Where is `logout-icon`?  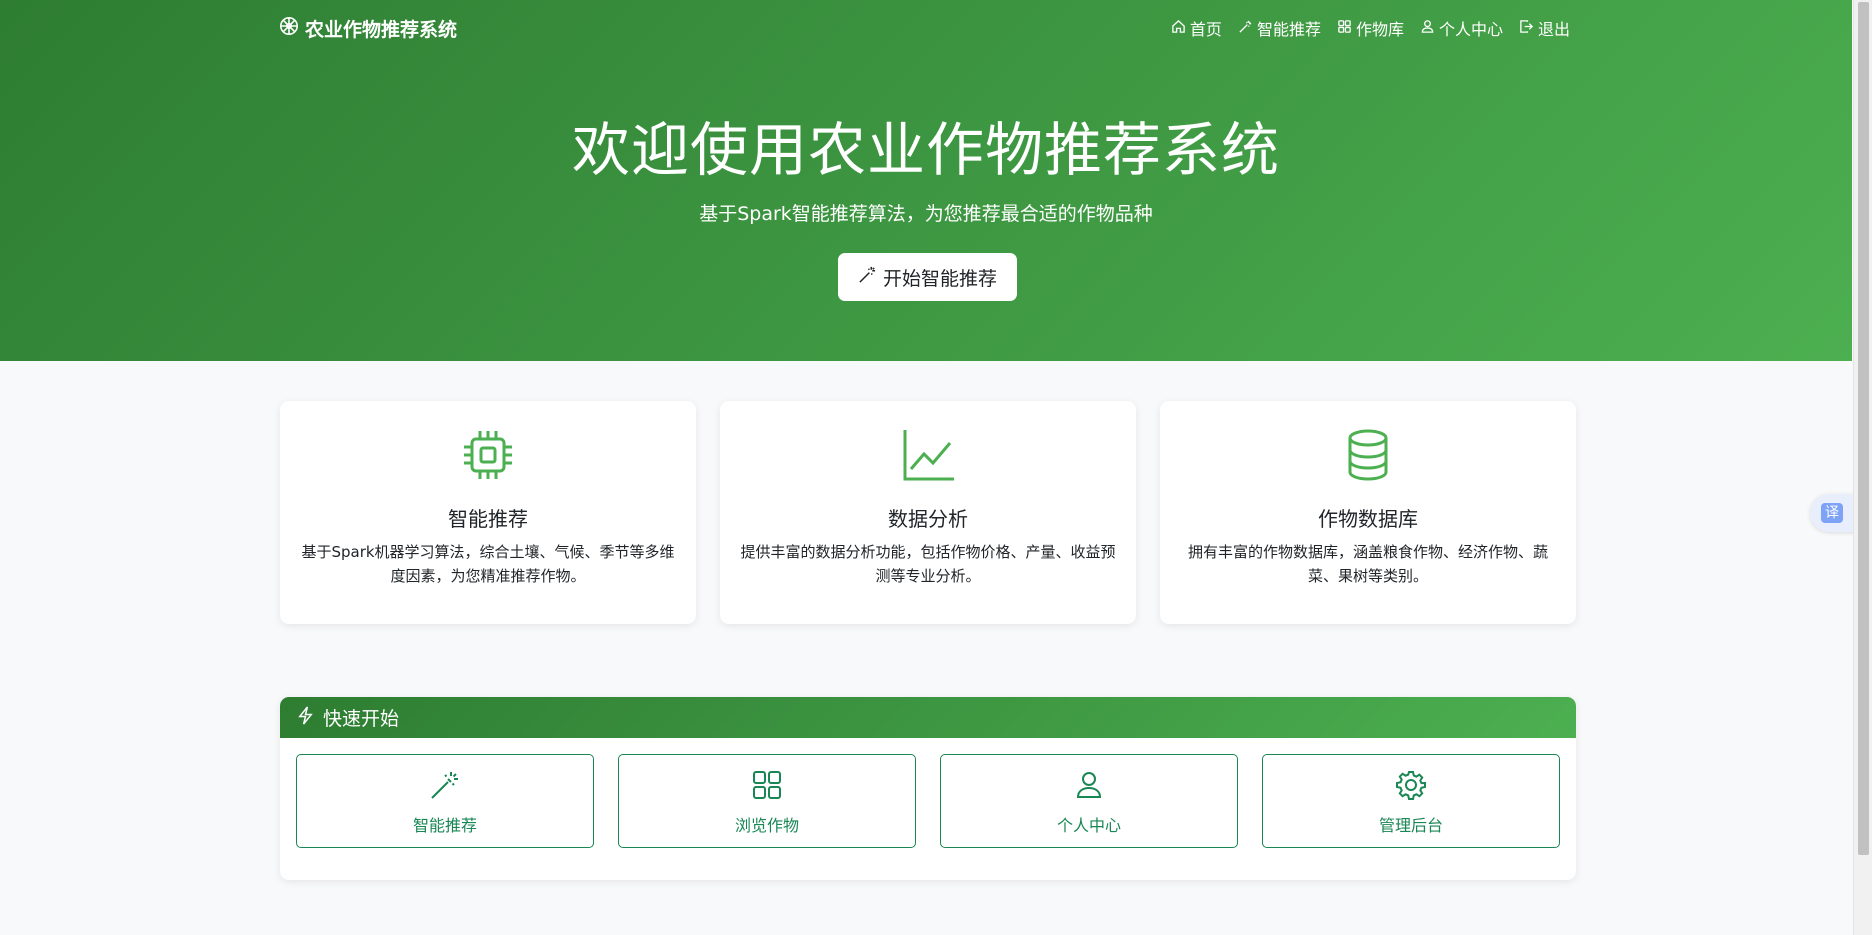
logout-icon is located at coordinates (1526, 28).